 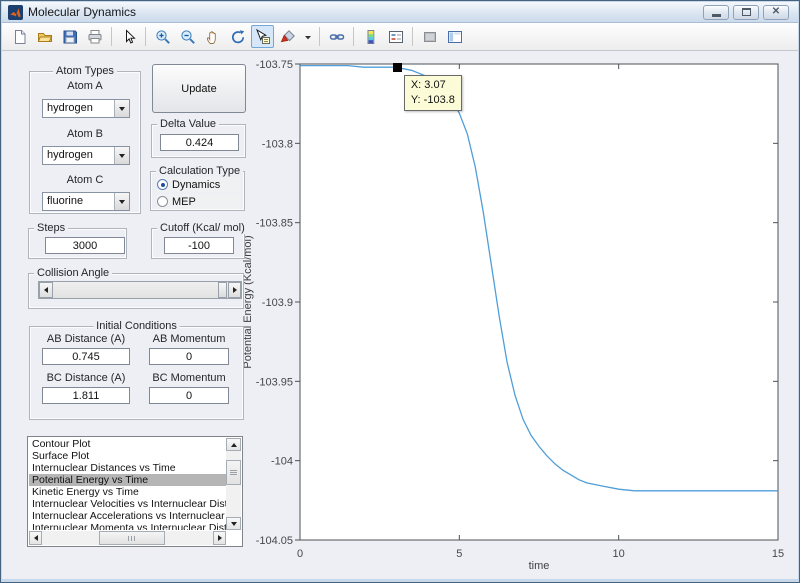 I want to click on brush-button, so click(x=287, y=36).